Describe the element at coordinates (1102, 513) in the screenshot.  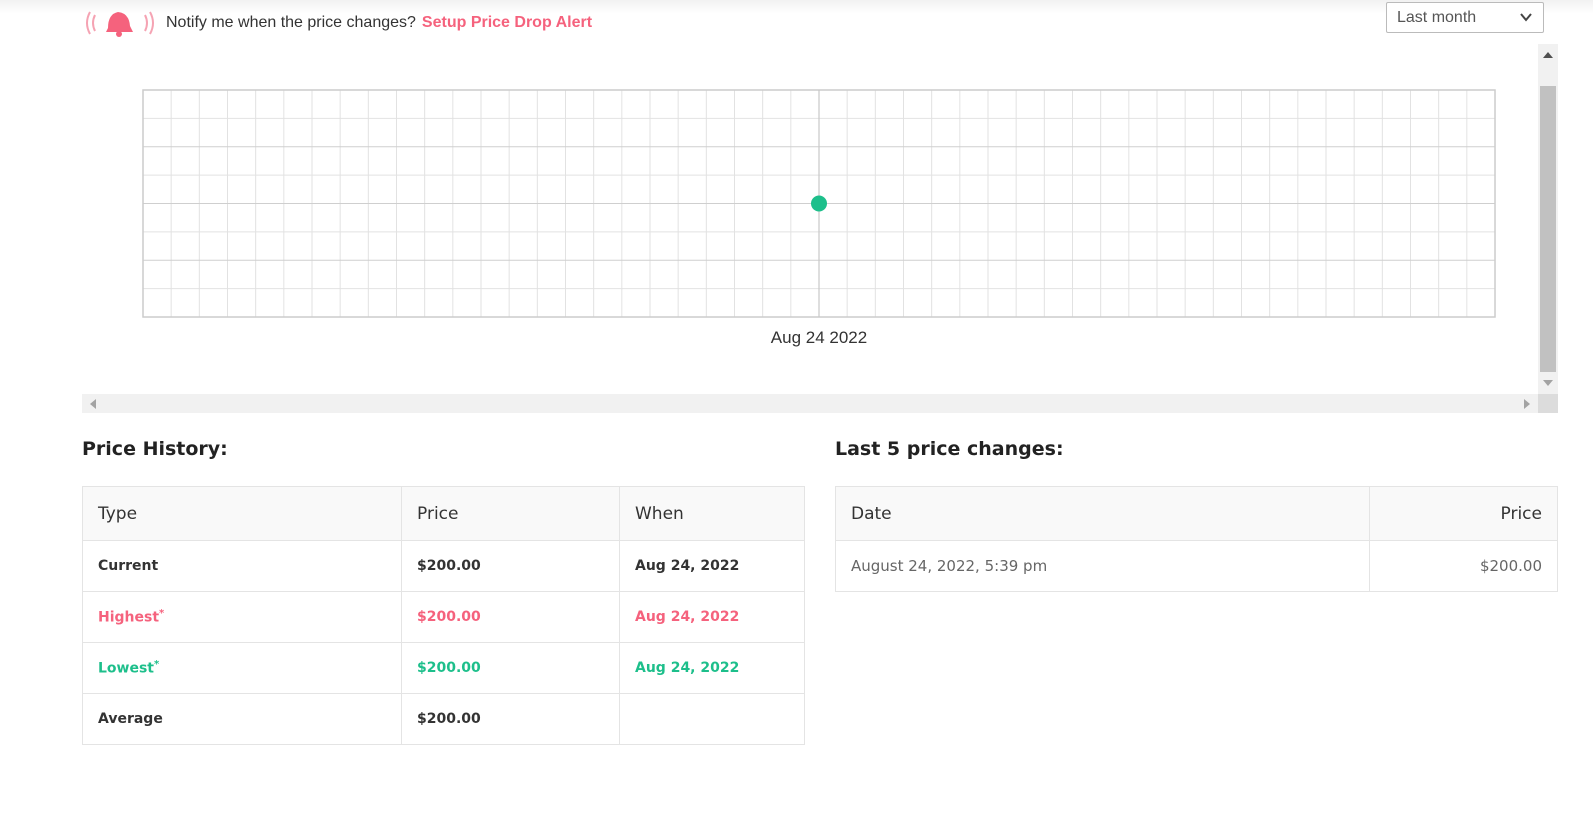
I see `column-header-date: Date` at that location.